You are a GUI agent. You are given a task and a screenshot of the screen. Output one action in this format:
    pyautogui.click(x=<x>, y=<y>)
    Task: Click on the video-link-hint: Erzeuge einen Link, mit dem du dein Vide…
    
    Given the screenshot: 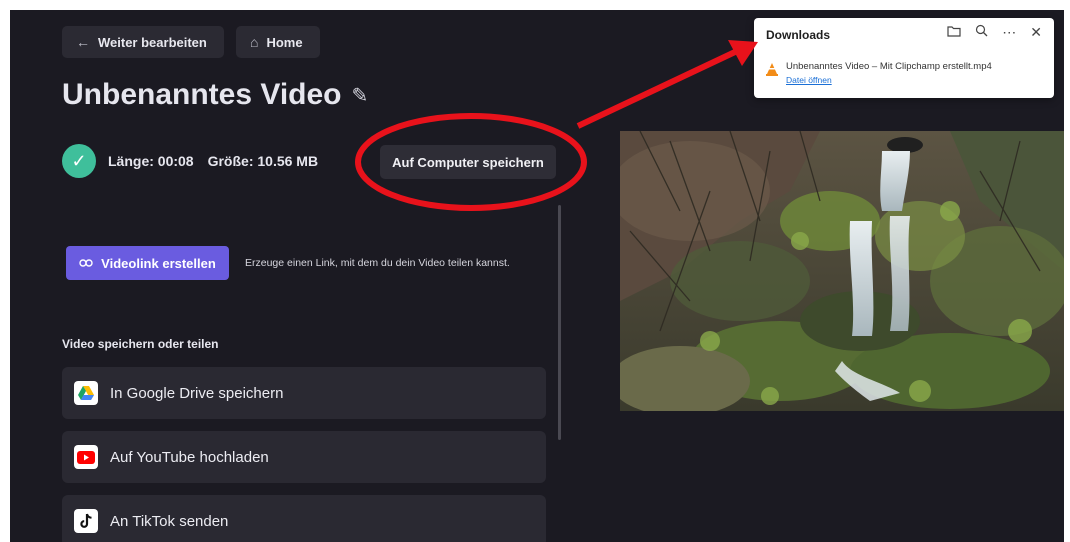 What is the action you would take?
    pyautogui.click(x=377, y=263)
    